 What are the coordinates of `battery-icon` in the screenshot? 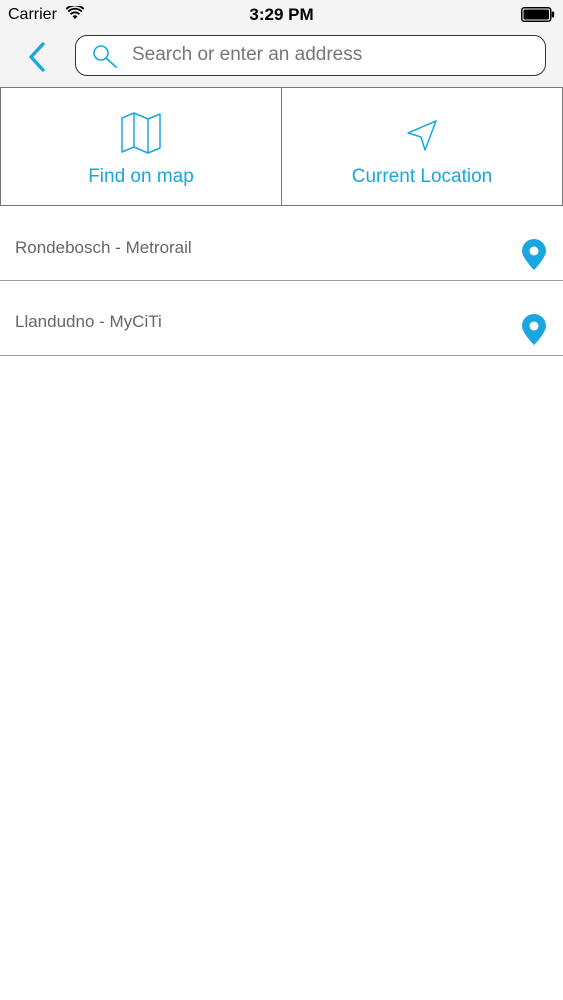 It's located at (538, 14).